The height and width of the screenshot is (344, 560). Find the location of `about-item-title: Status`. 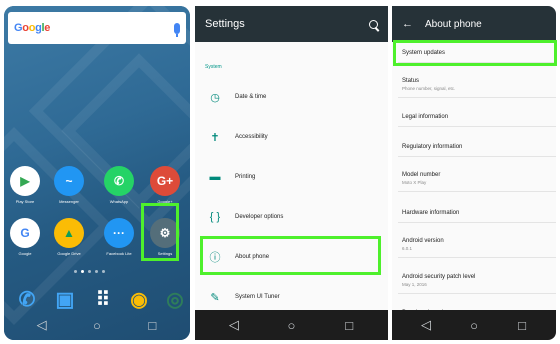

about-item-title: Status is located at coordinates (411, 81).